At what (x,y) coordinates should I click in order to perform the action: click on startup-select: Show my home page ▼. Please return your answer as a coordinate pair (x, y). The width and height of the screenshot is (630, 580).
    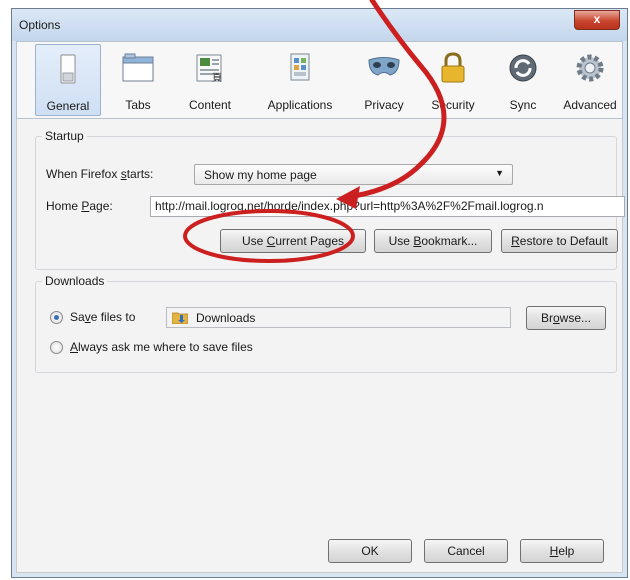
    Looking at the image, I should click on (353, 174).